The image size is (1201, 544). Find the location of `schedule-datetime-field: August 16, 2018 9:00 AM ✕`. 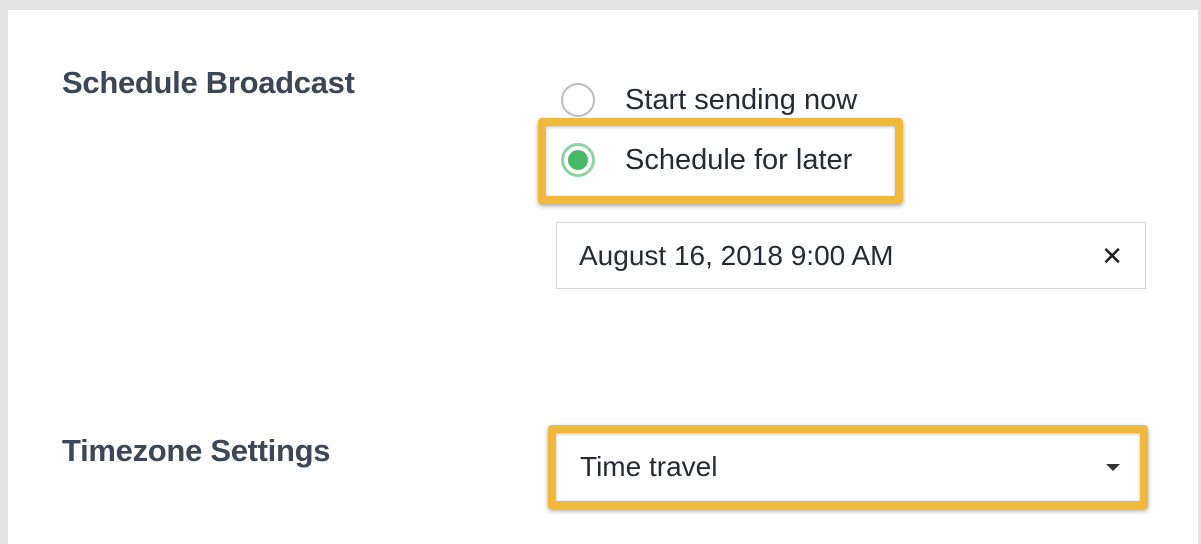

schedule-datetime-field: August 16, 2018 9:00 AM ✕ is located at coordinates (851, 255).